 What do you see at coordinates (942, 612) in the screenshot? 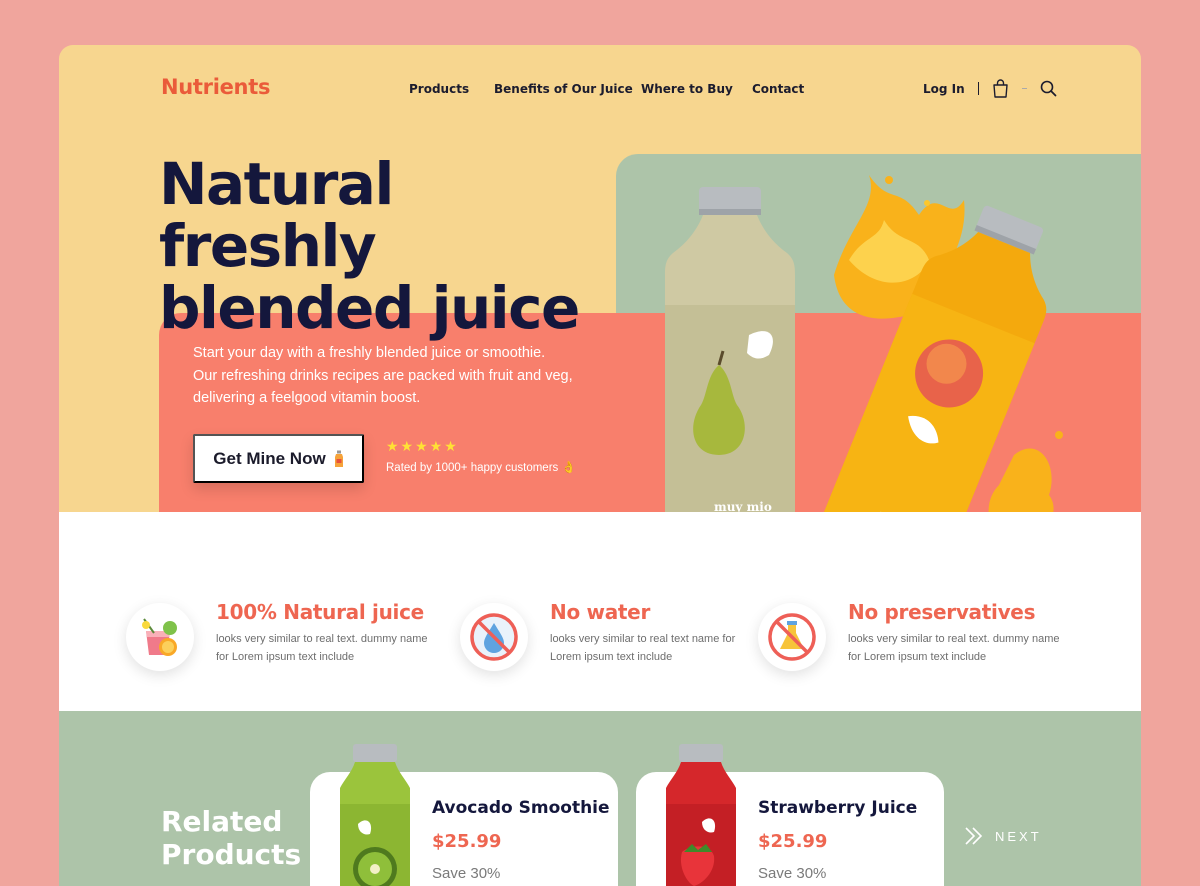
I see `feature-title: No preservatives` at bounding box center [942, 612].